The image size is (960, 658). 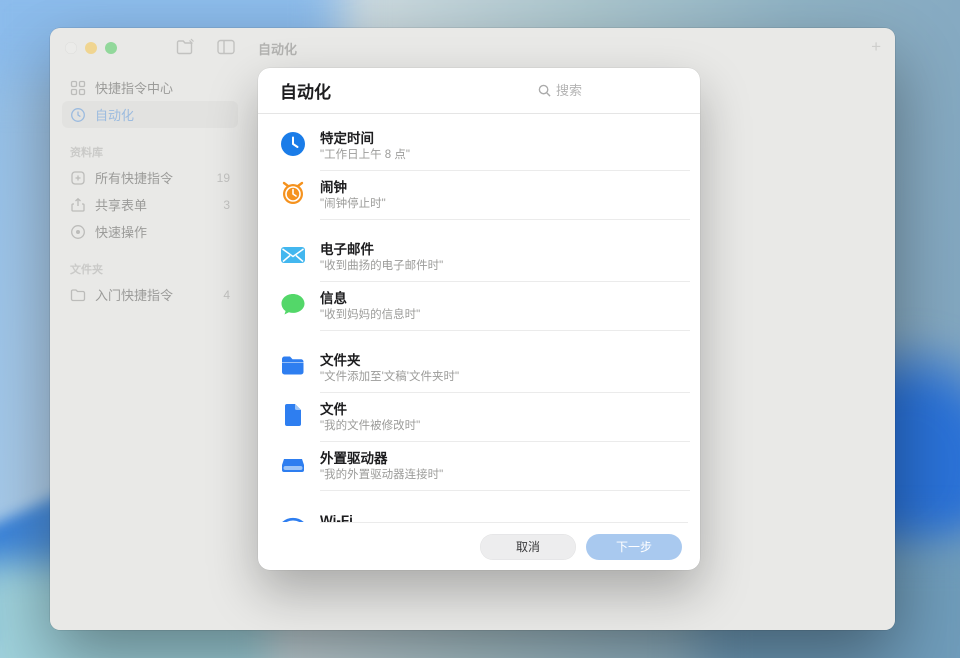 What do you see at coordinates (485, 306) in the screenshot?
I see `list-item-message: 信息 "收到妈妈的信息时"` at bounding box center [485, 306].